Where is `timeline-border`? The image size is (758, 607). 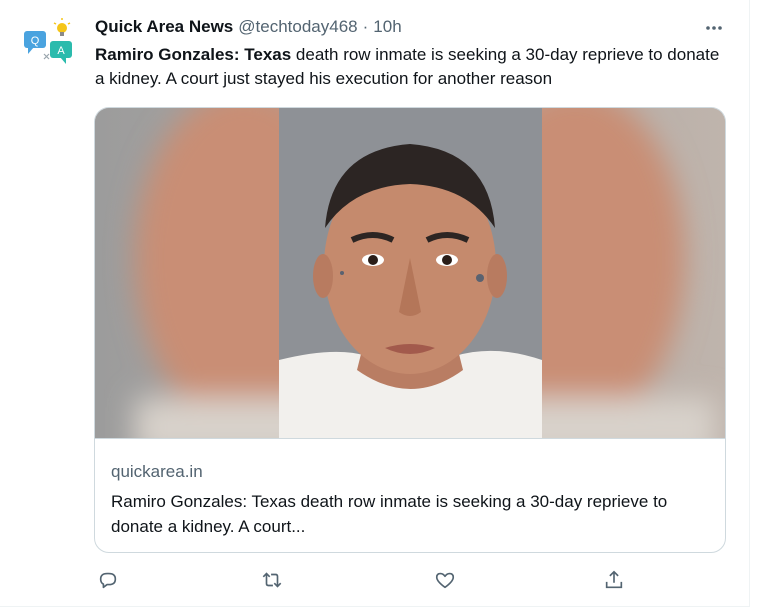
timeline-border is located at coordinates (749, 303).